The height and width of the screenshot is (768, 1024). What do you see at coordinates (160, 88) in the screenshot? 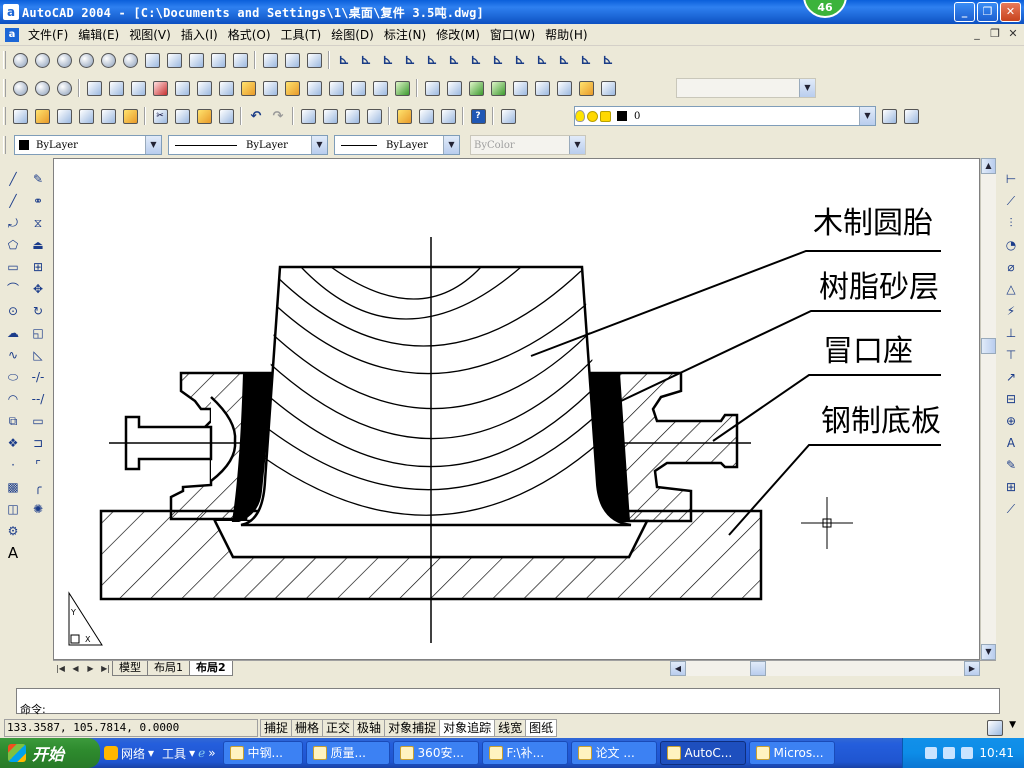
I see `delete-faces-button` at bounding box center [160, 88].